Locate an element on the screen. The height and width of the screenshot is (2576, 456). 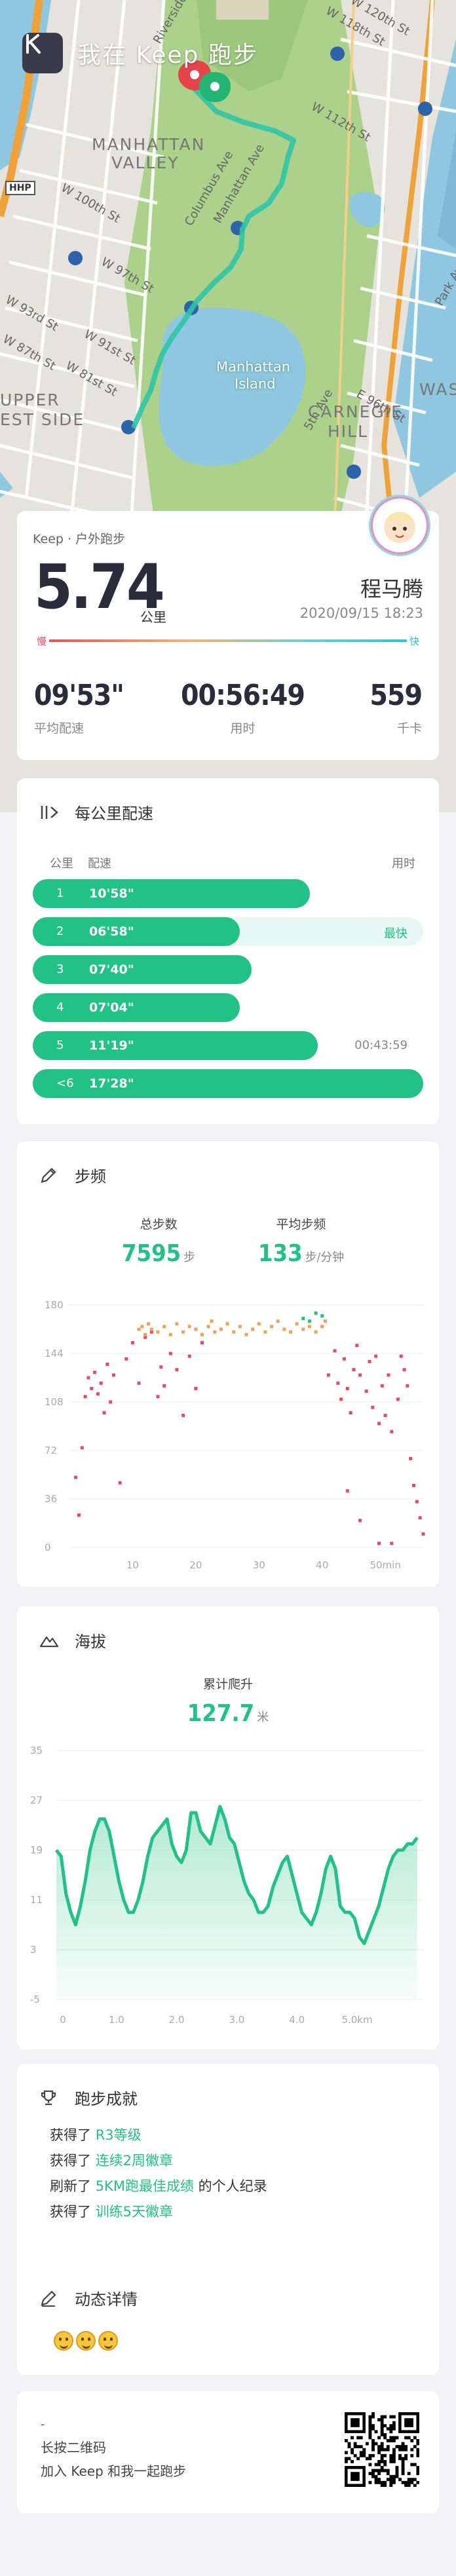
x-tick-label: 50min is located at coordinates (385, 1565).